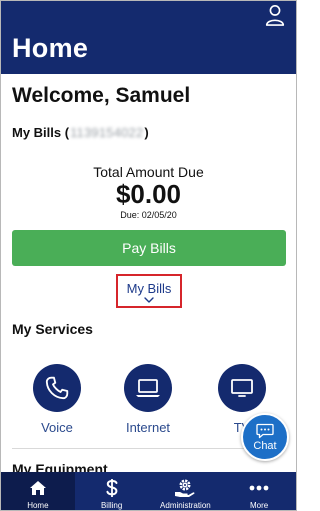  I want to click on welcome-heading: Welcome, Samuel, so click(101, 95).